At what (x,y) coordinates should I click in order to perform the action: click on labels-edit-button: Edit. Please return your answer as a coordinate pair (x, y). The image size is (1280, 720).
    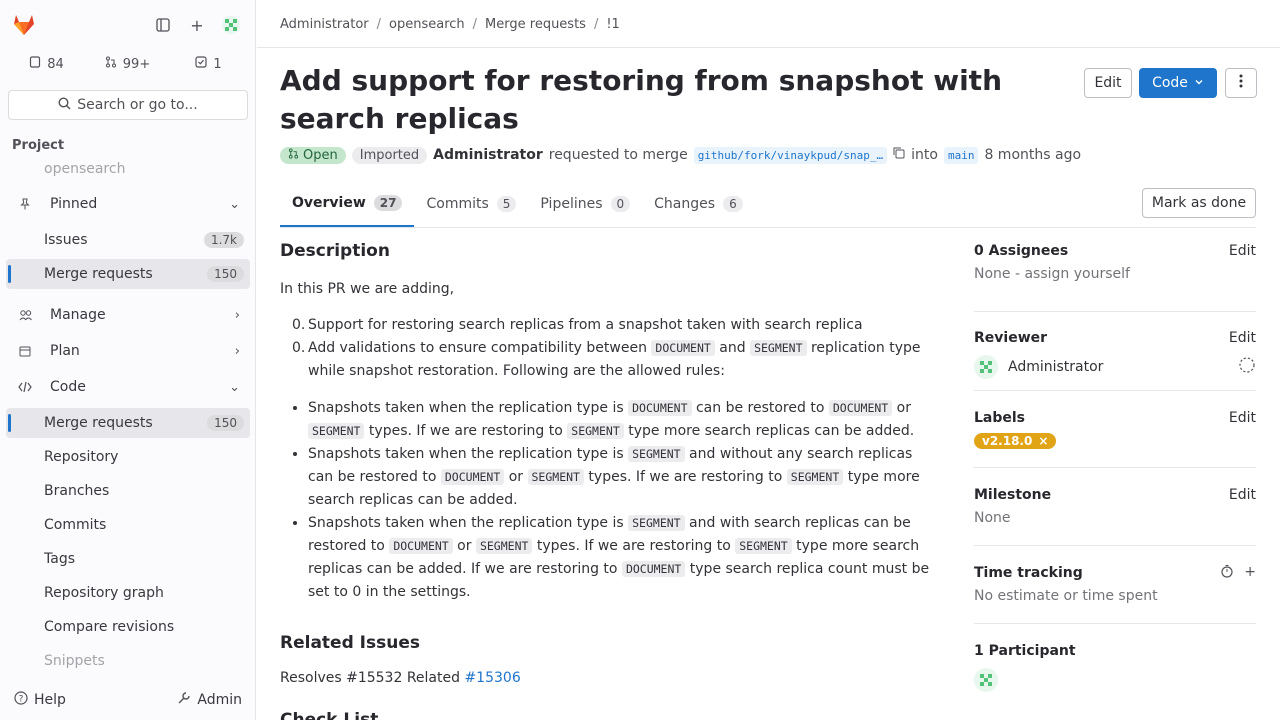
    Looking at the image, I should click on (1242, 418).